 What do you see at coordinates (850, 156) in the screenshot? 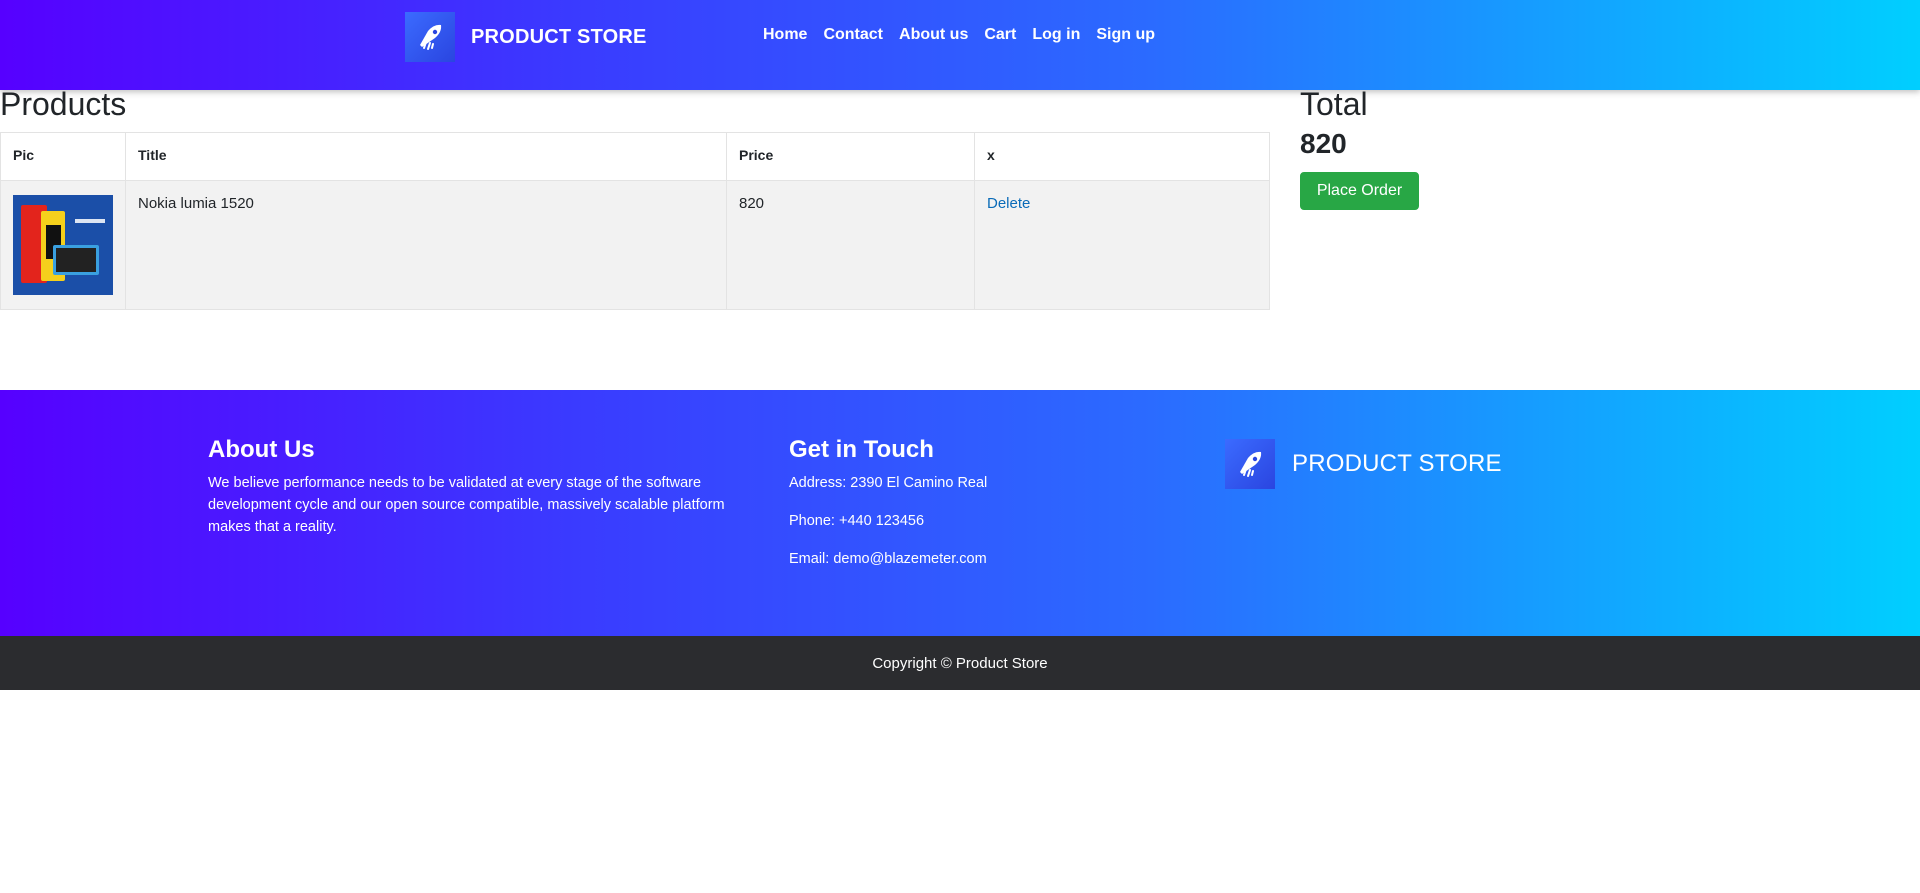
I see `column-header-price: Price` at bounding box center [850, 156].